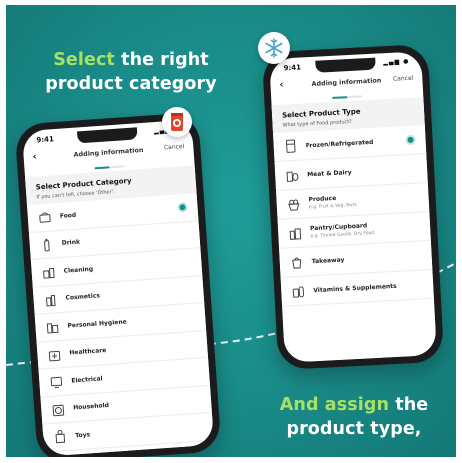 The image size is (462, 463). What do you see at coordinates (78, 270) in the screenshot?
I see `list-item-label: Cleaning` at bounding box center [78, 270].